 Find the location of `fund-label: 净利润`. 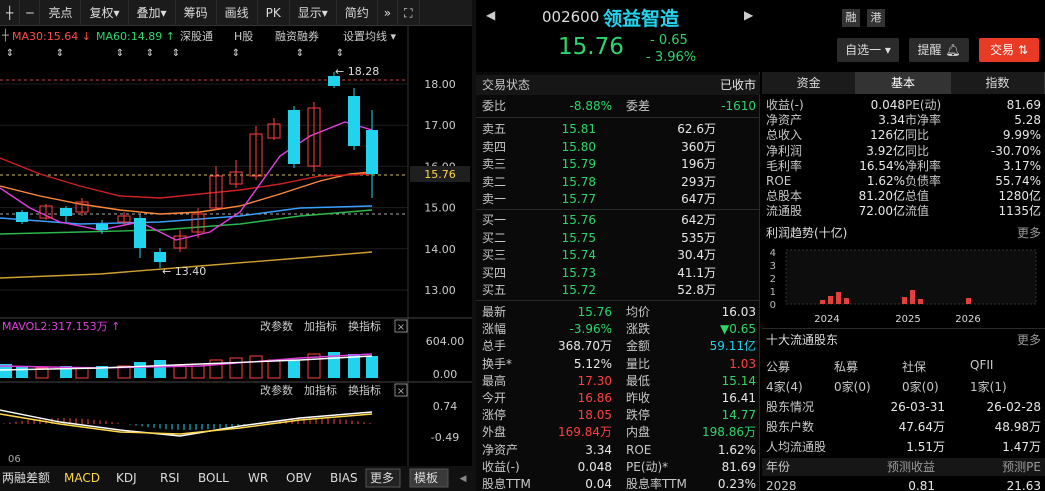

fund-label: 净利润 is located at coordinates (784, 150).